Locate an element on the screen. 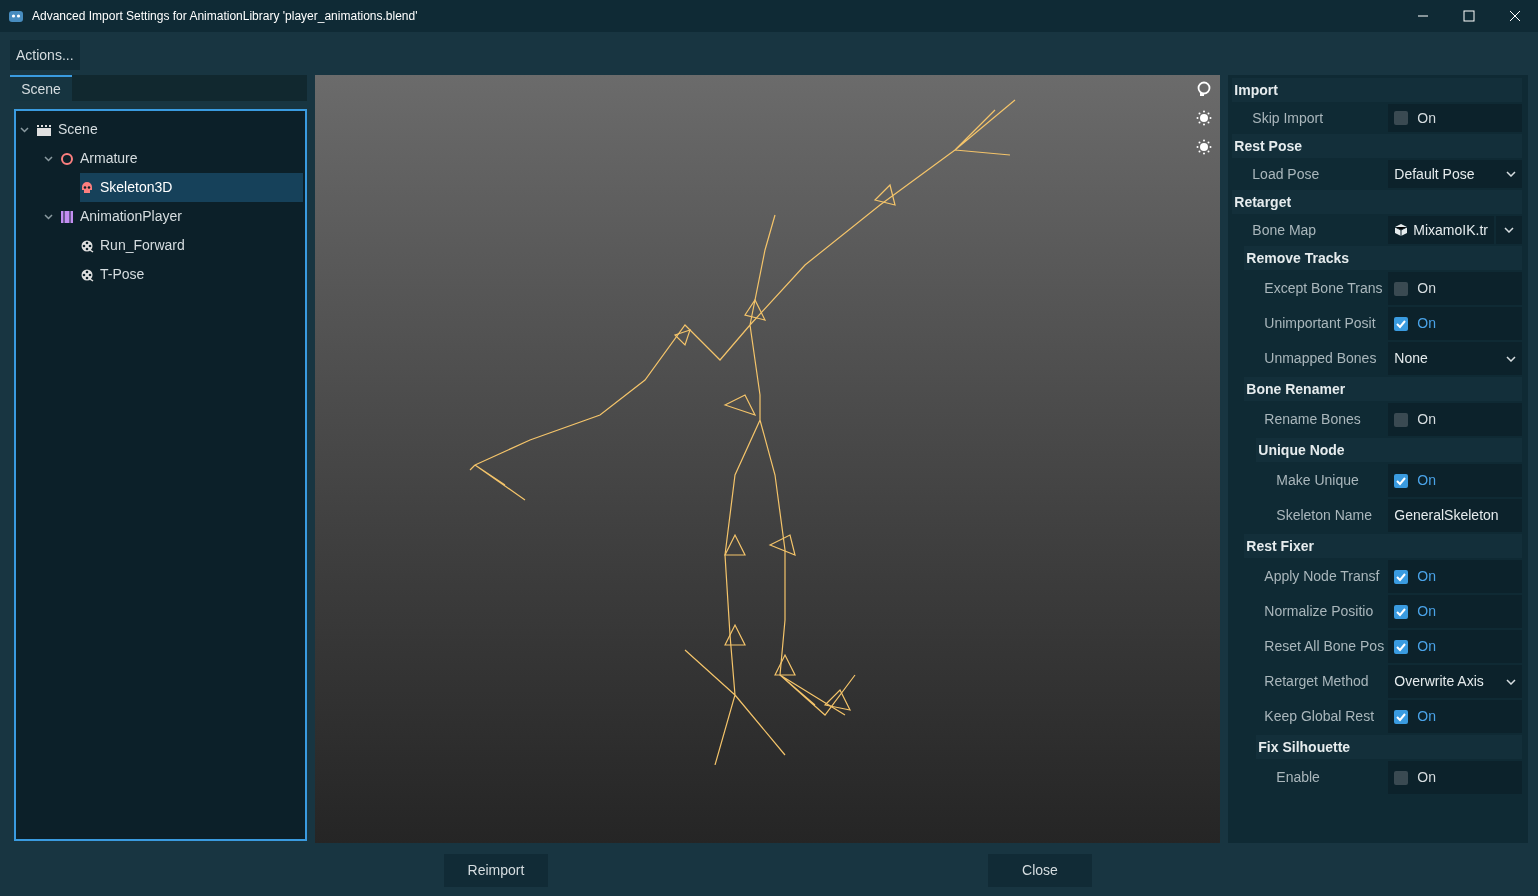 The width and height of the screenshot is (1538, 896). tree-item: Skeleton3D is located at coordinates (191, 187).